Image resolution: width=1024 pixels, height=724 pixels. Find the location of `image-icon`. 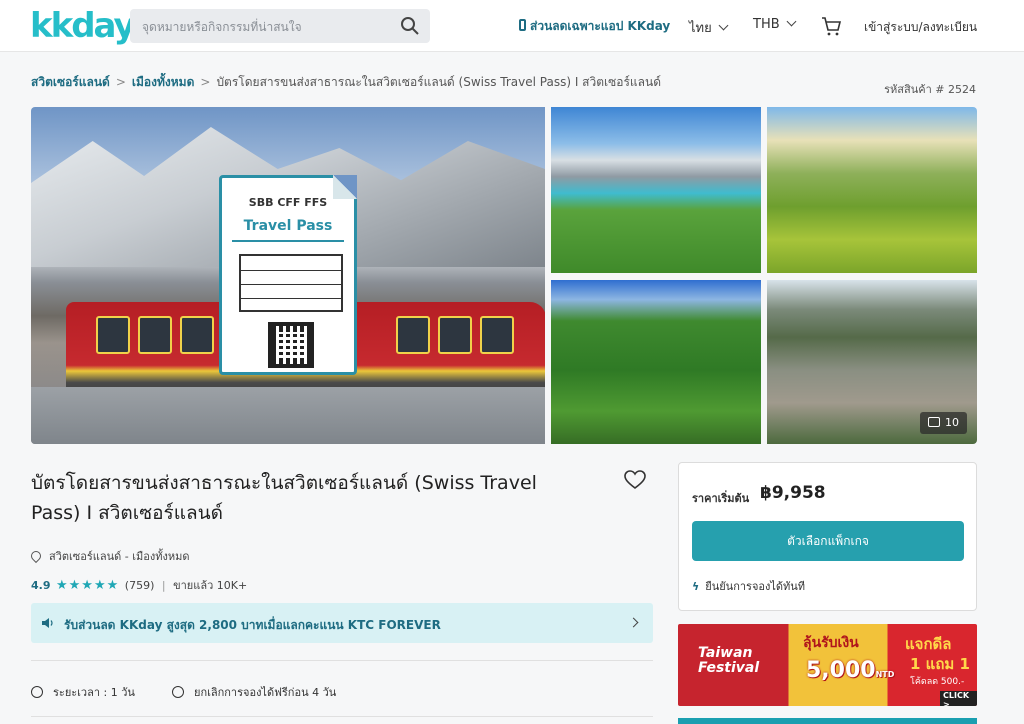

image-icon is located at coordinates (934, 422).